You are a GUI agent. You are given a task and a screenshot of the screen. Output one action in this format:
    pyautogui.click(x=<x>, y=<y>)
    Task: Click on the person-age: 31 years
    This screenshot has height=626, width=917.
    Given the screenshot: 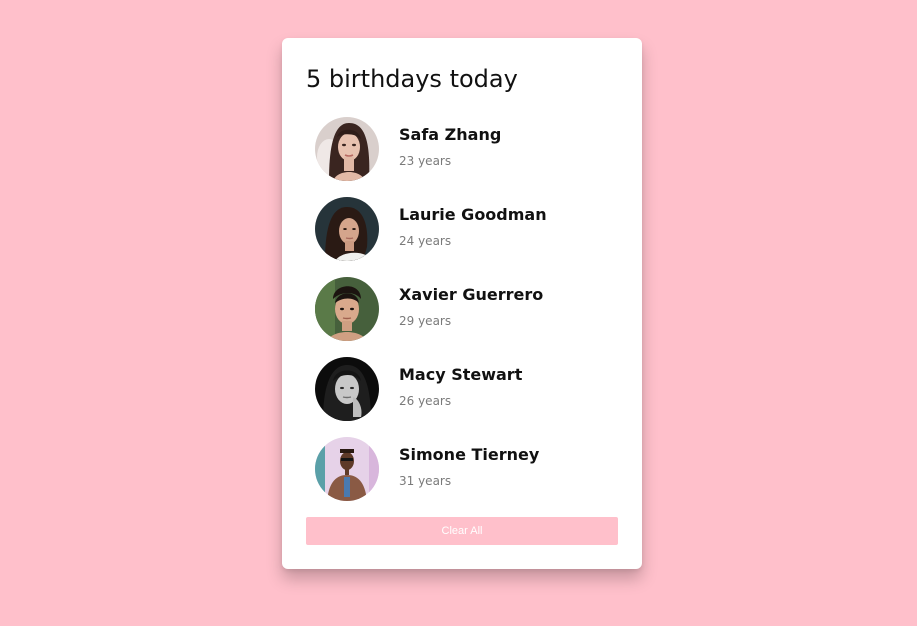 What is the action you would take?
    pyautogui.click(x=425, y=481)
    